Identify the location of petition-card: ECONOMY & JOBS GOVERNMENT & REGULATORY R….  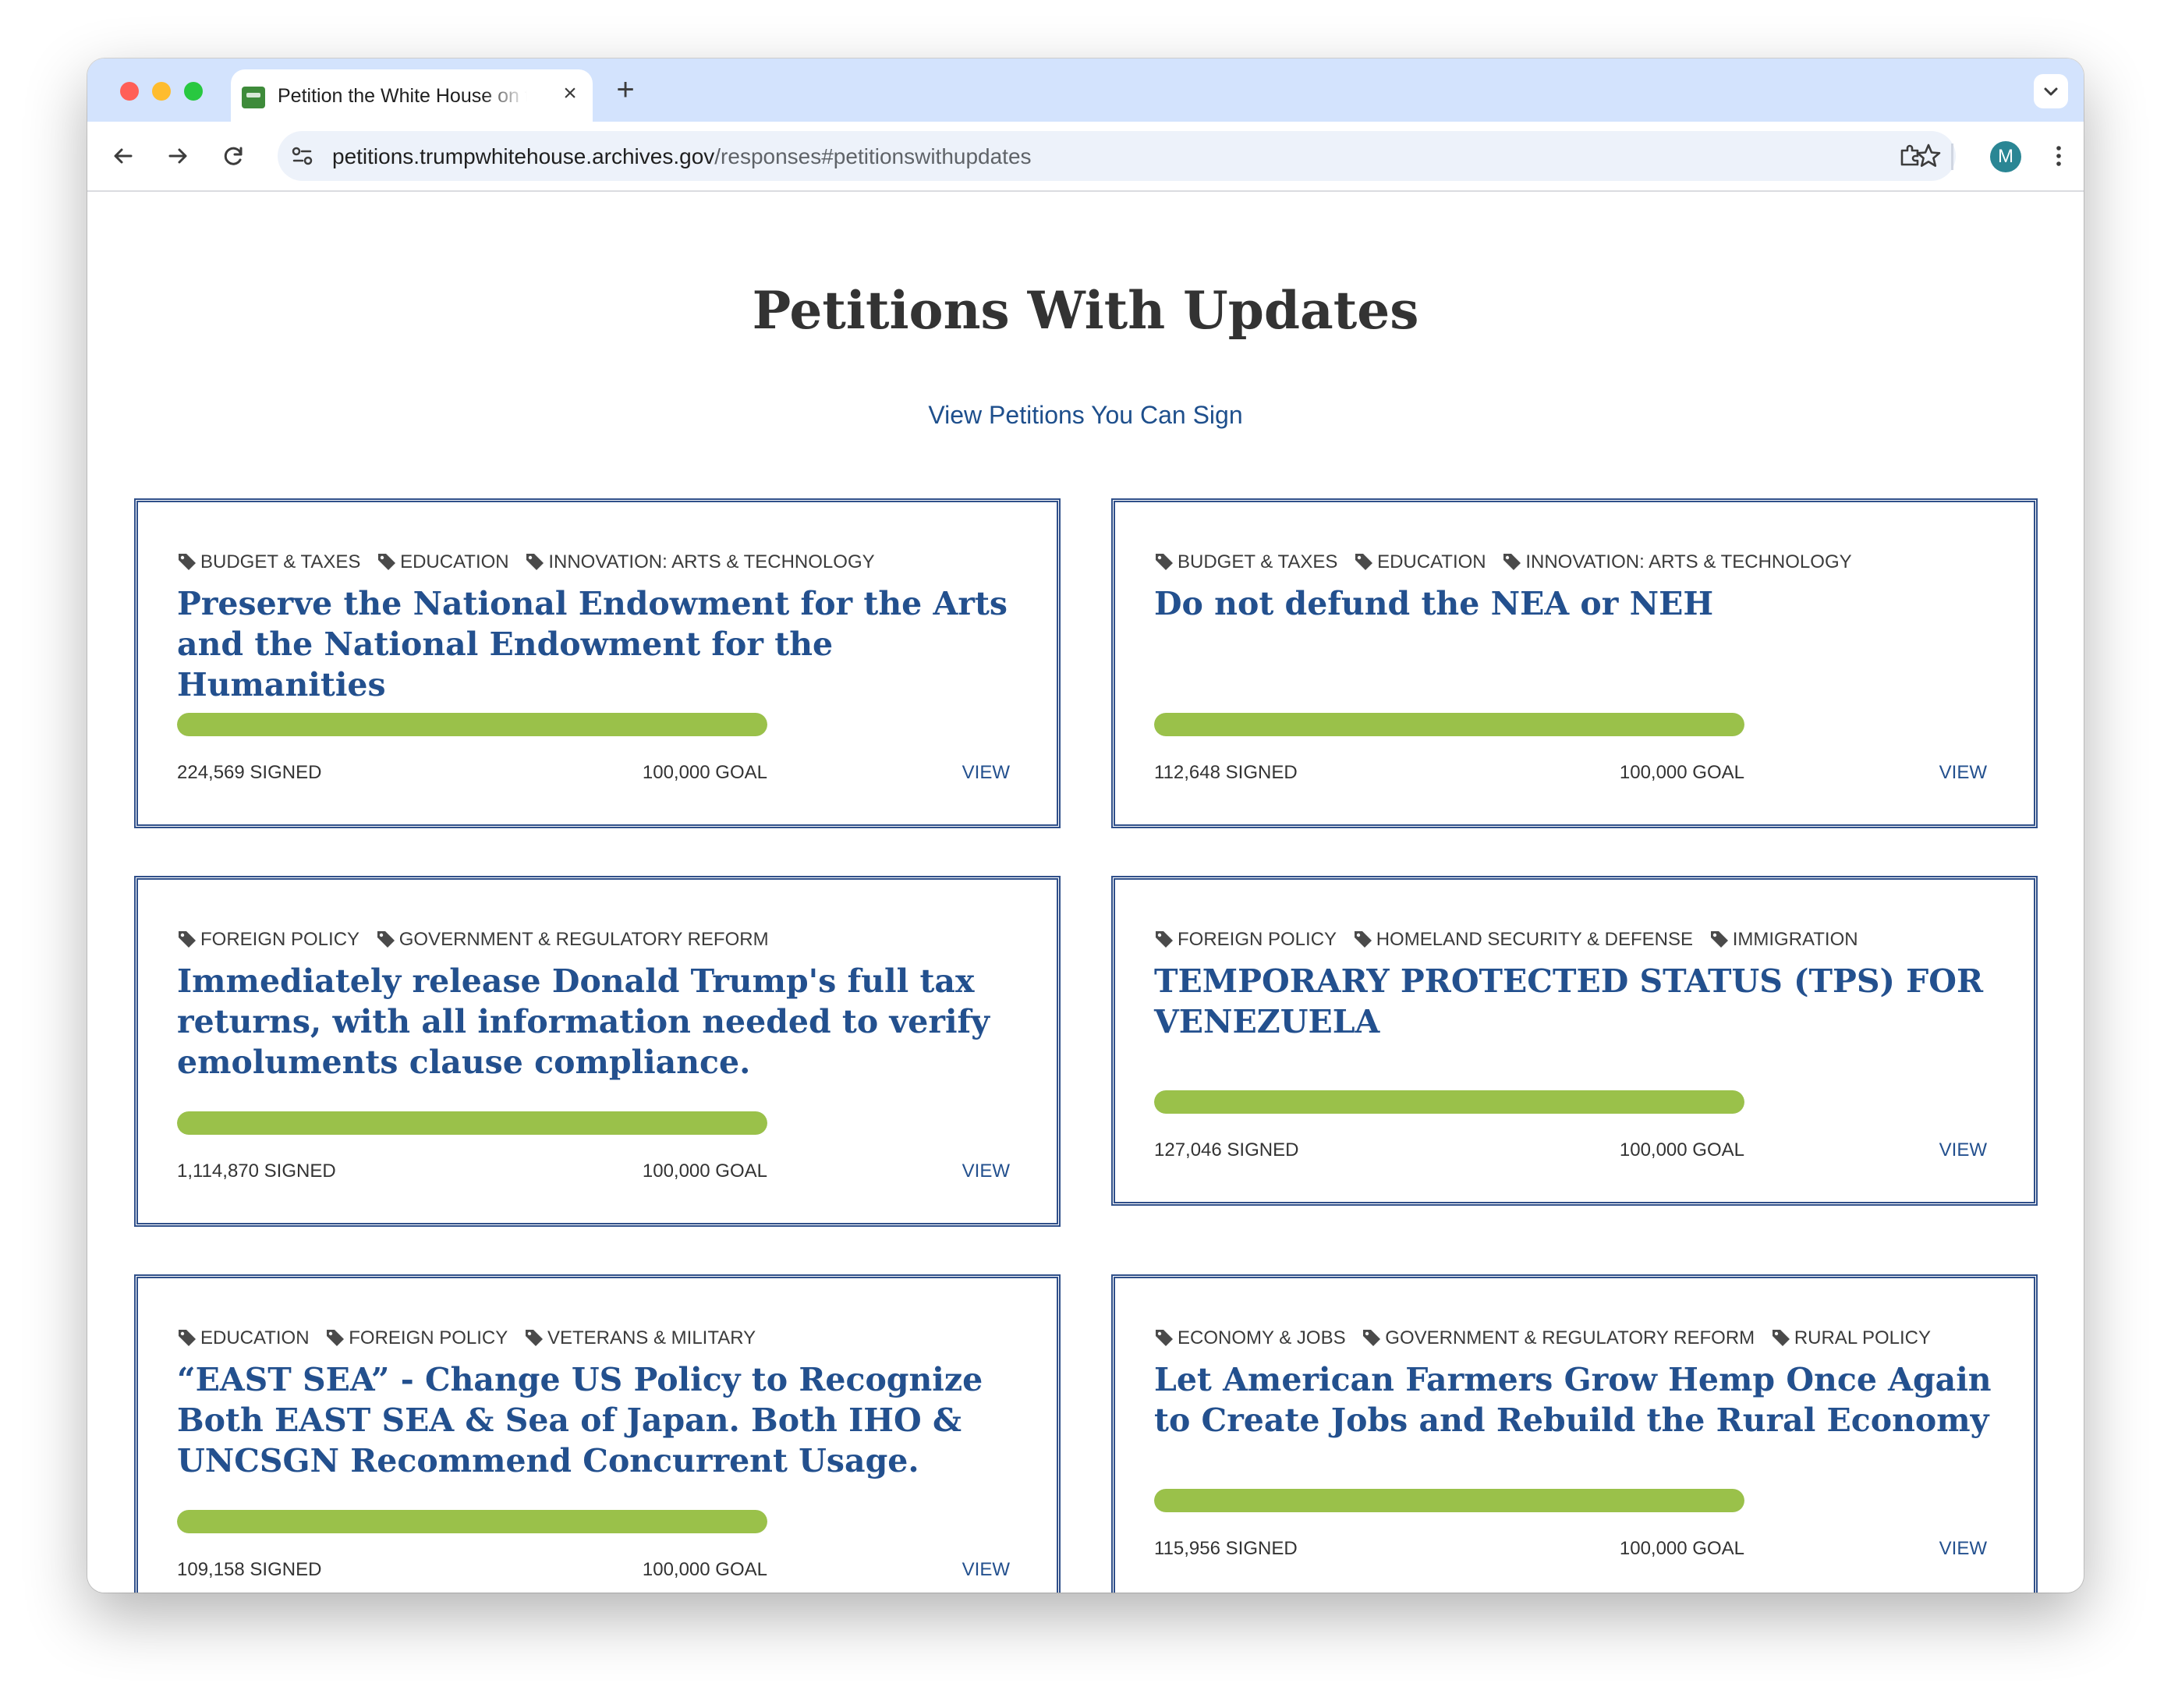
(1575, 1433).